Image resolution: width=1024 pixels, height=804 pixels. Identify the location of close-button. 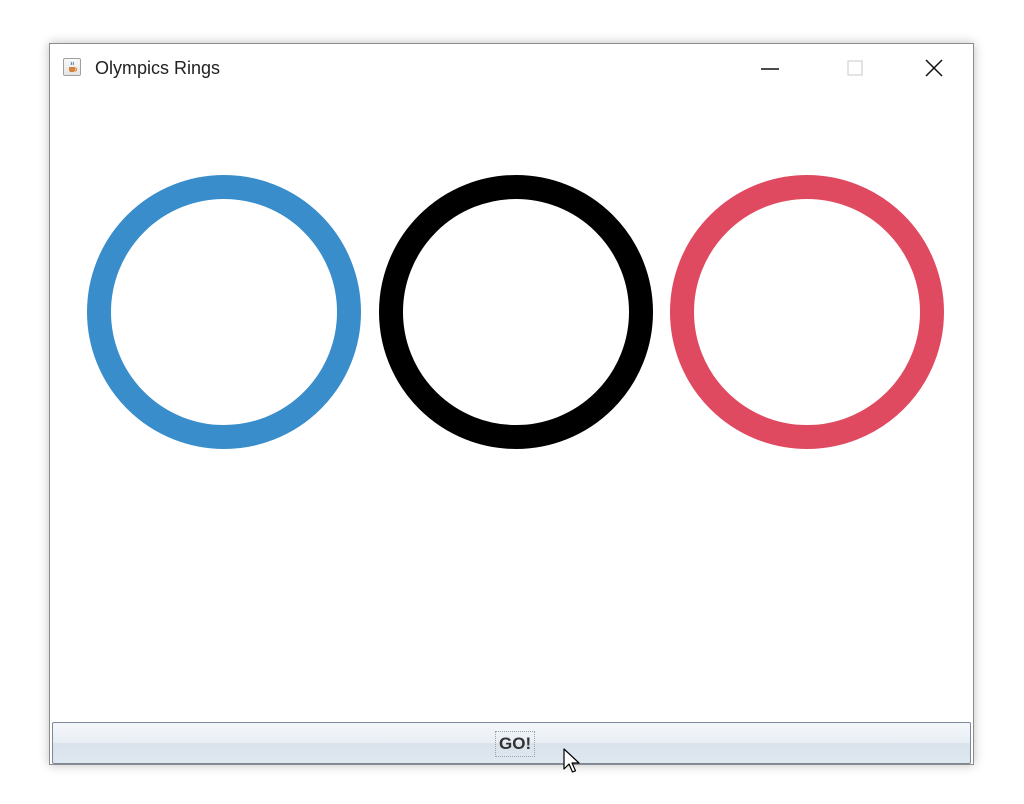
(936, 69).